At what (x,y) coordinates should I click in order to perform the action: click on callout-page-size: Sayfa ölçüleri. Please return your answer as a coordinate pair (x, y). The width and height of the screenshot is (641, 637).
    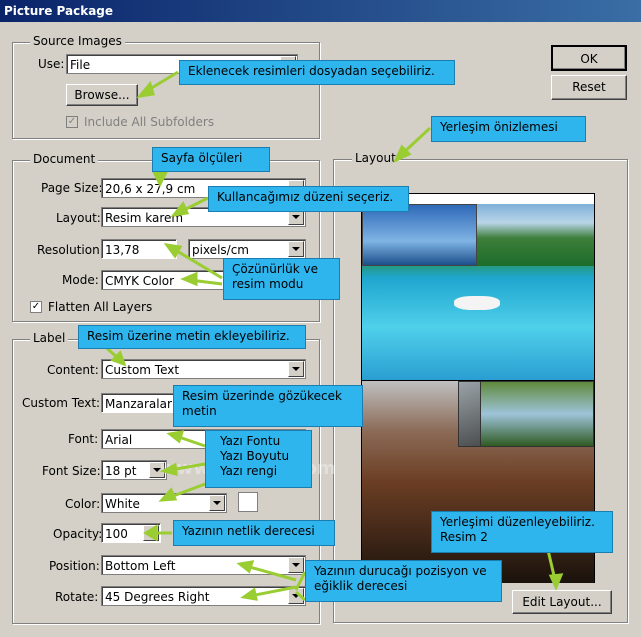
    Looking at the image, I should click on (211, 159).